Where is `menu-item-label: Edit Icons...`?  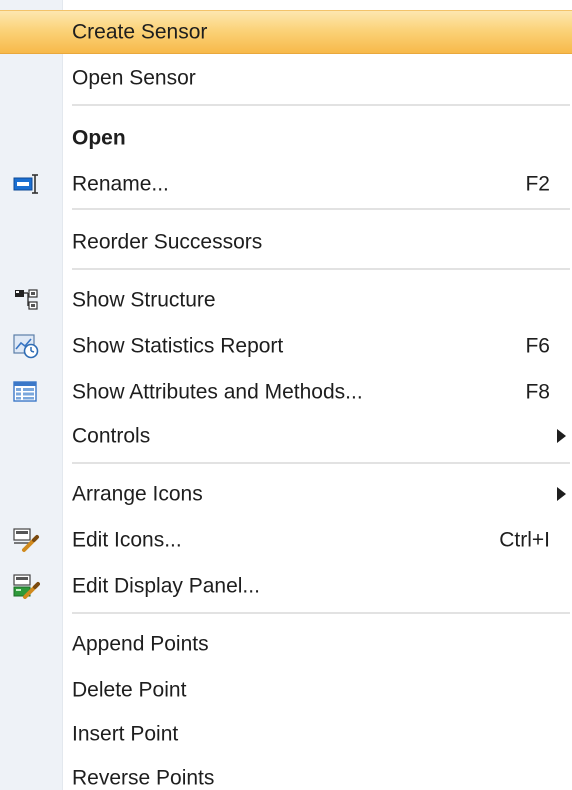
menu-item-label: Edit Icons... is located at coordinates (127, 540).